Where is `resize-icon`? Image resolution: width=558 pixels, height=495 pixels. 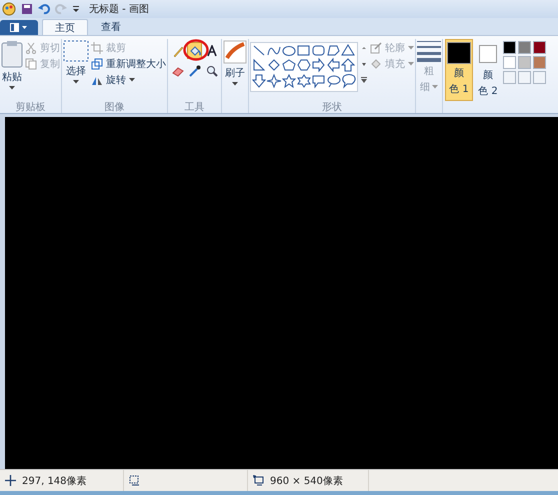
resize-icon is located at coordinates (97, 64).